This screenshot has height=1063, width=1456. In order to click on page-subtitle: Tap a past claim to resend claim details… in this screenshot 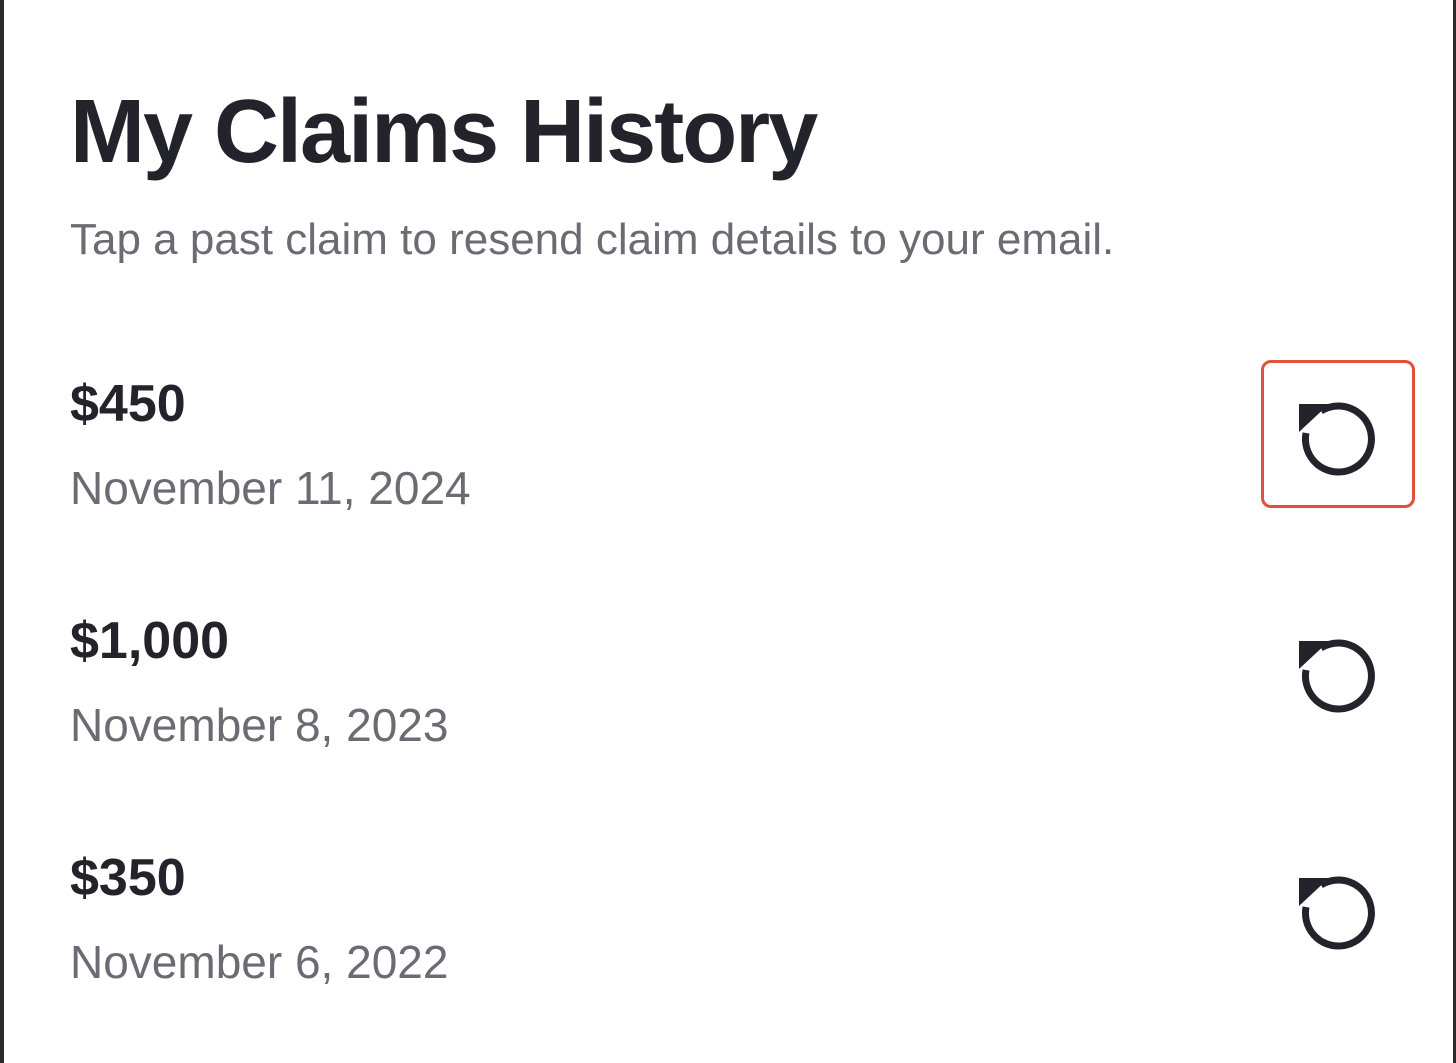, I will do `click(592, 239)`.